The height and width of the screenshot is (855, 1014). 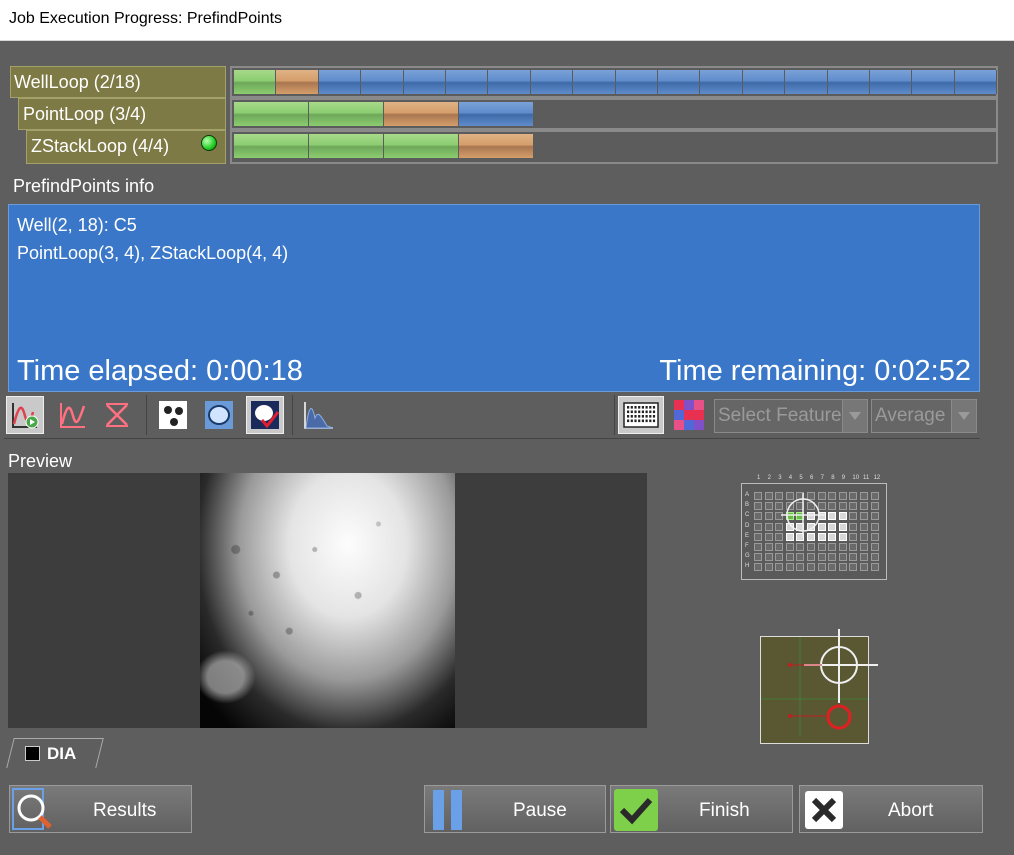 I want to click on curve-inverse-button, so click(x=117, y=415).